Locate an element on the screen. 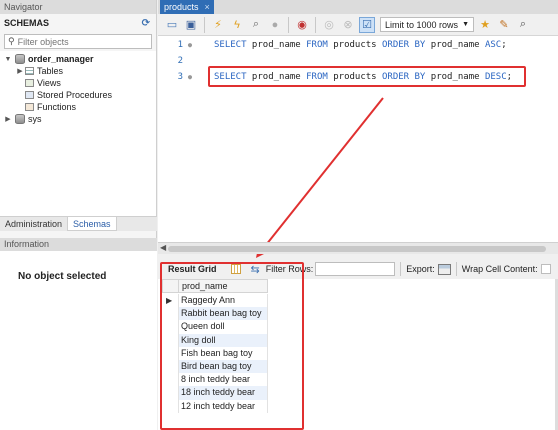 This screenshot has width=558, height=430. autocommit-toggle-icon: ☑ is located at coordinates (367, 24).